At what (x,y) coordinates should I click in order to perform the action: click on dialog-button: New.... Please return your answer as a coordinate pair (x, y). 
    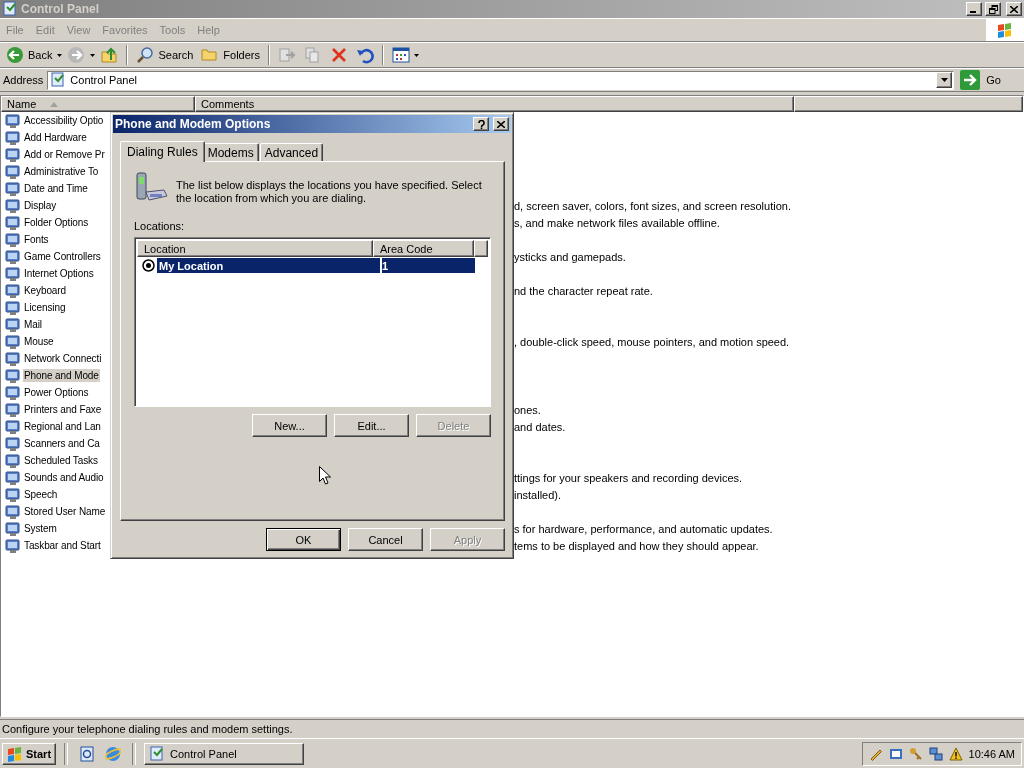
    Looking at the image, I should click on (289, 425).